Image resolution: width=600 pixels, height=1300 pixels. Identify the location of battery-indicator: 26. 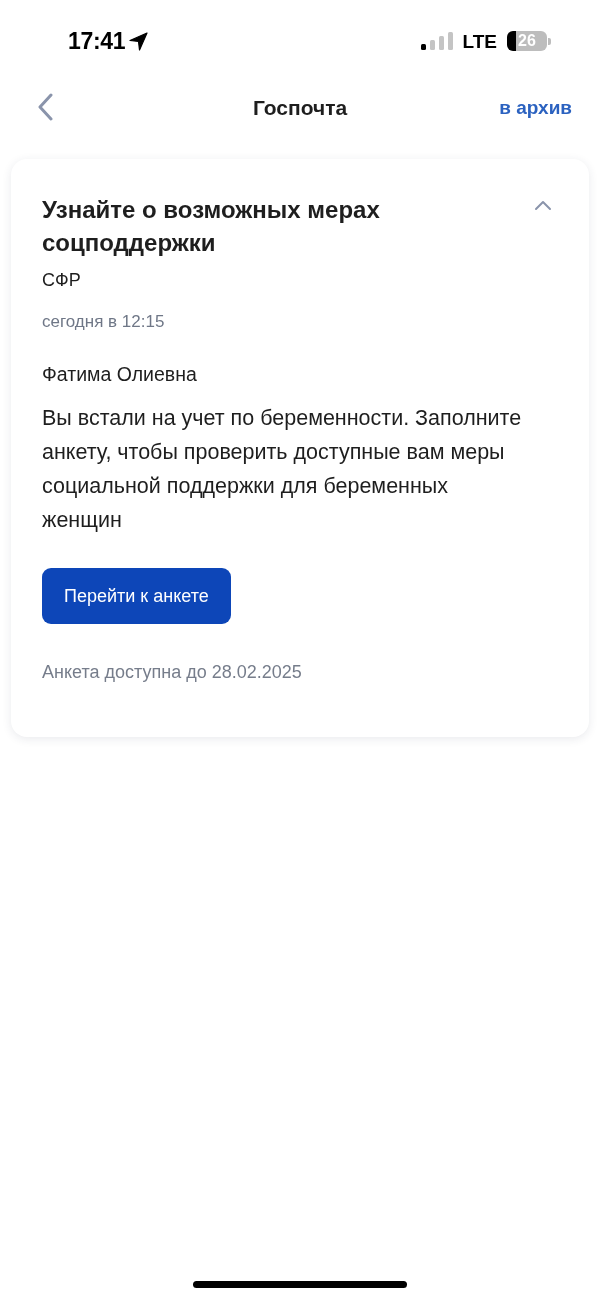
(529, 41).